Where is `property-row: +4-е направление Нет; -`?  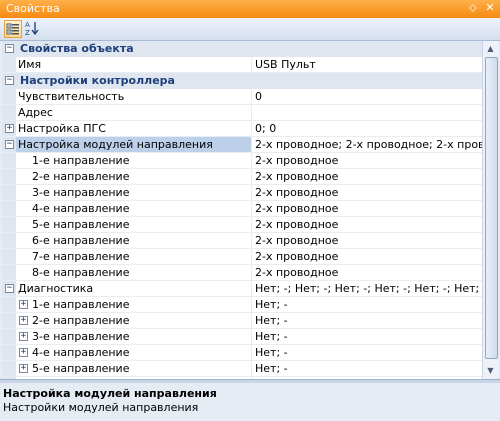
property-row: +4-е направление Нет; - is located at coordinates (242, 353).